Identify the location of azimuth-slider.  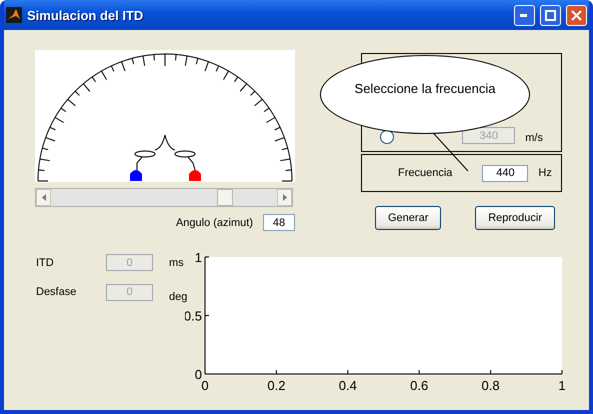
(164, 197).